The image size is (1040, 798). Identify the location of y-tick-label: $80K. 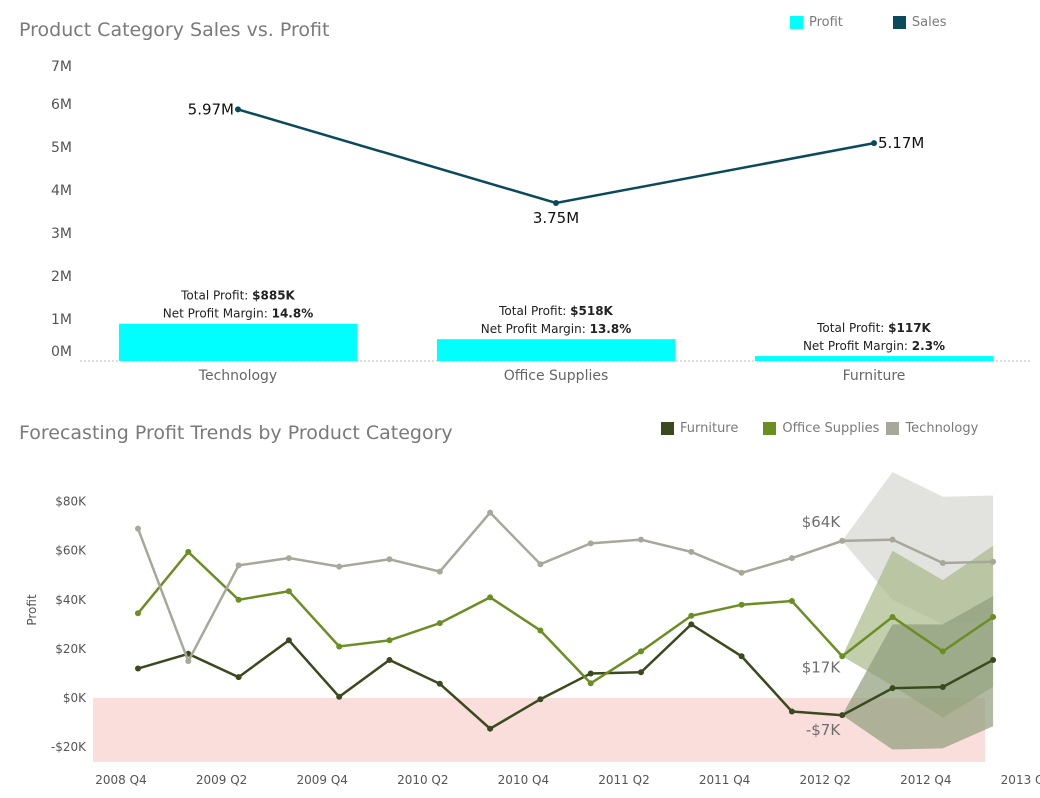
(71, 502).